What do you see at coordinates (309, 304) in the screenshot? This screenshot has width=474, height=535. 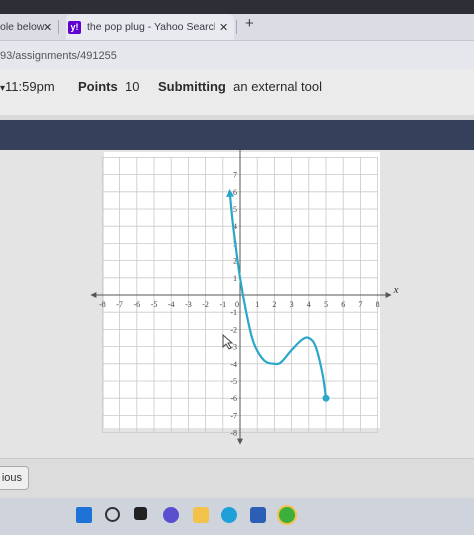 I see `x-tick-label: 4` at bounding box center [309, 304].